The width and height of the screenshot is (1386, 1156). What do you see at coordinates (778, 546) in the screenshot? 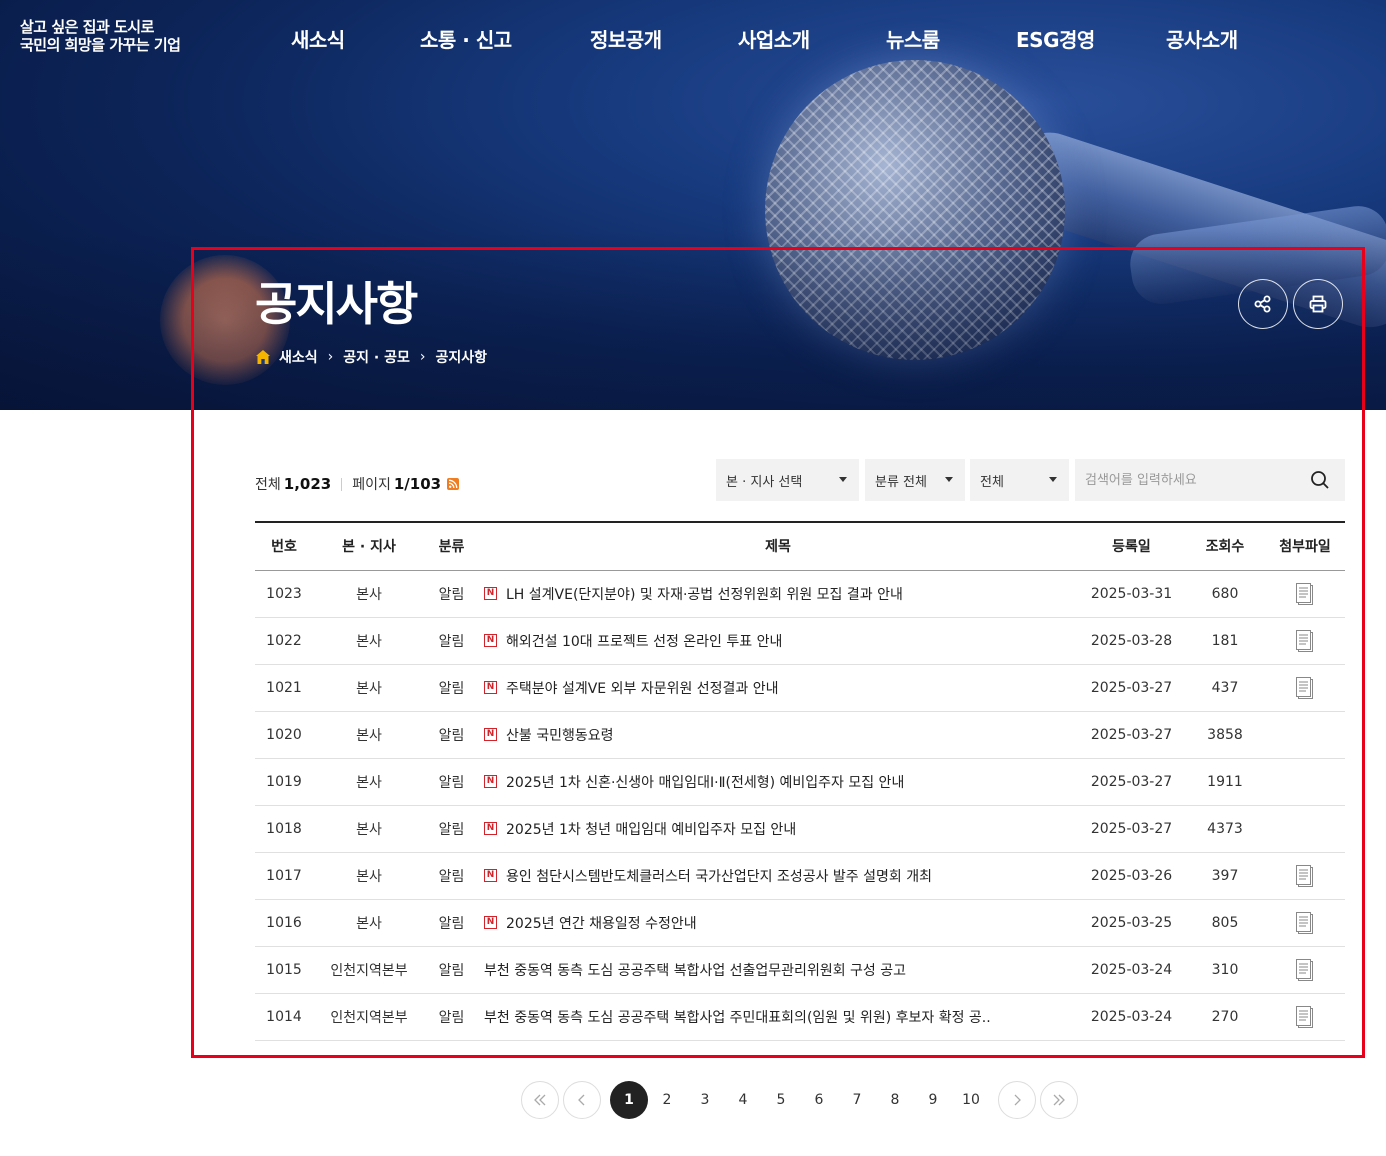
I see `col-header-title: 제목` at bounding box center [778, 546].